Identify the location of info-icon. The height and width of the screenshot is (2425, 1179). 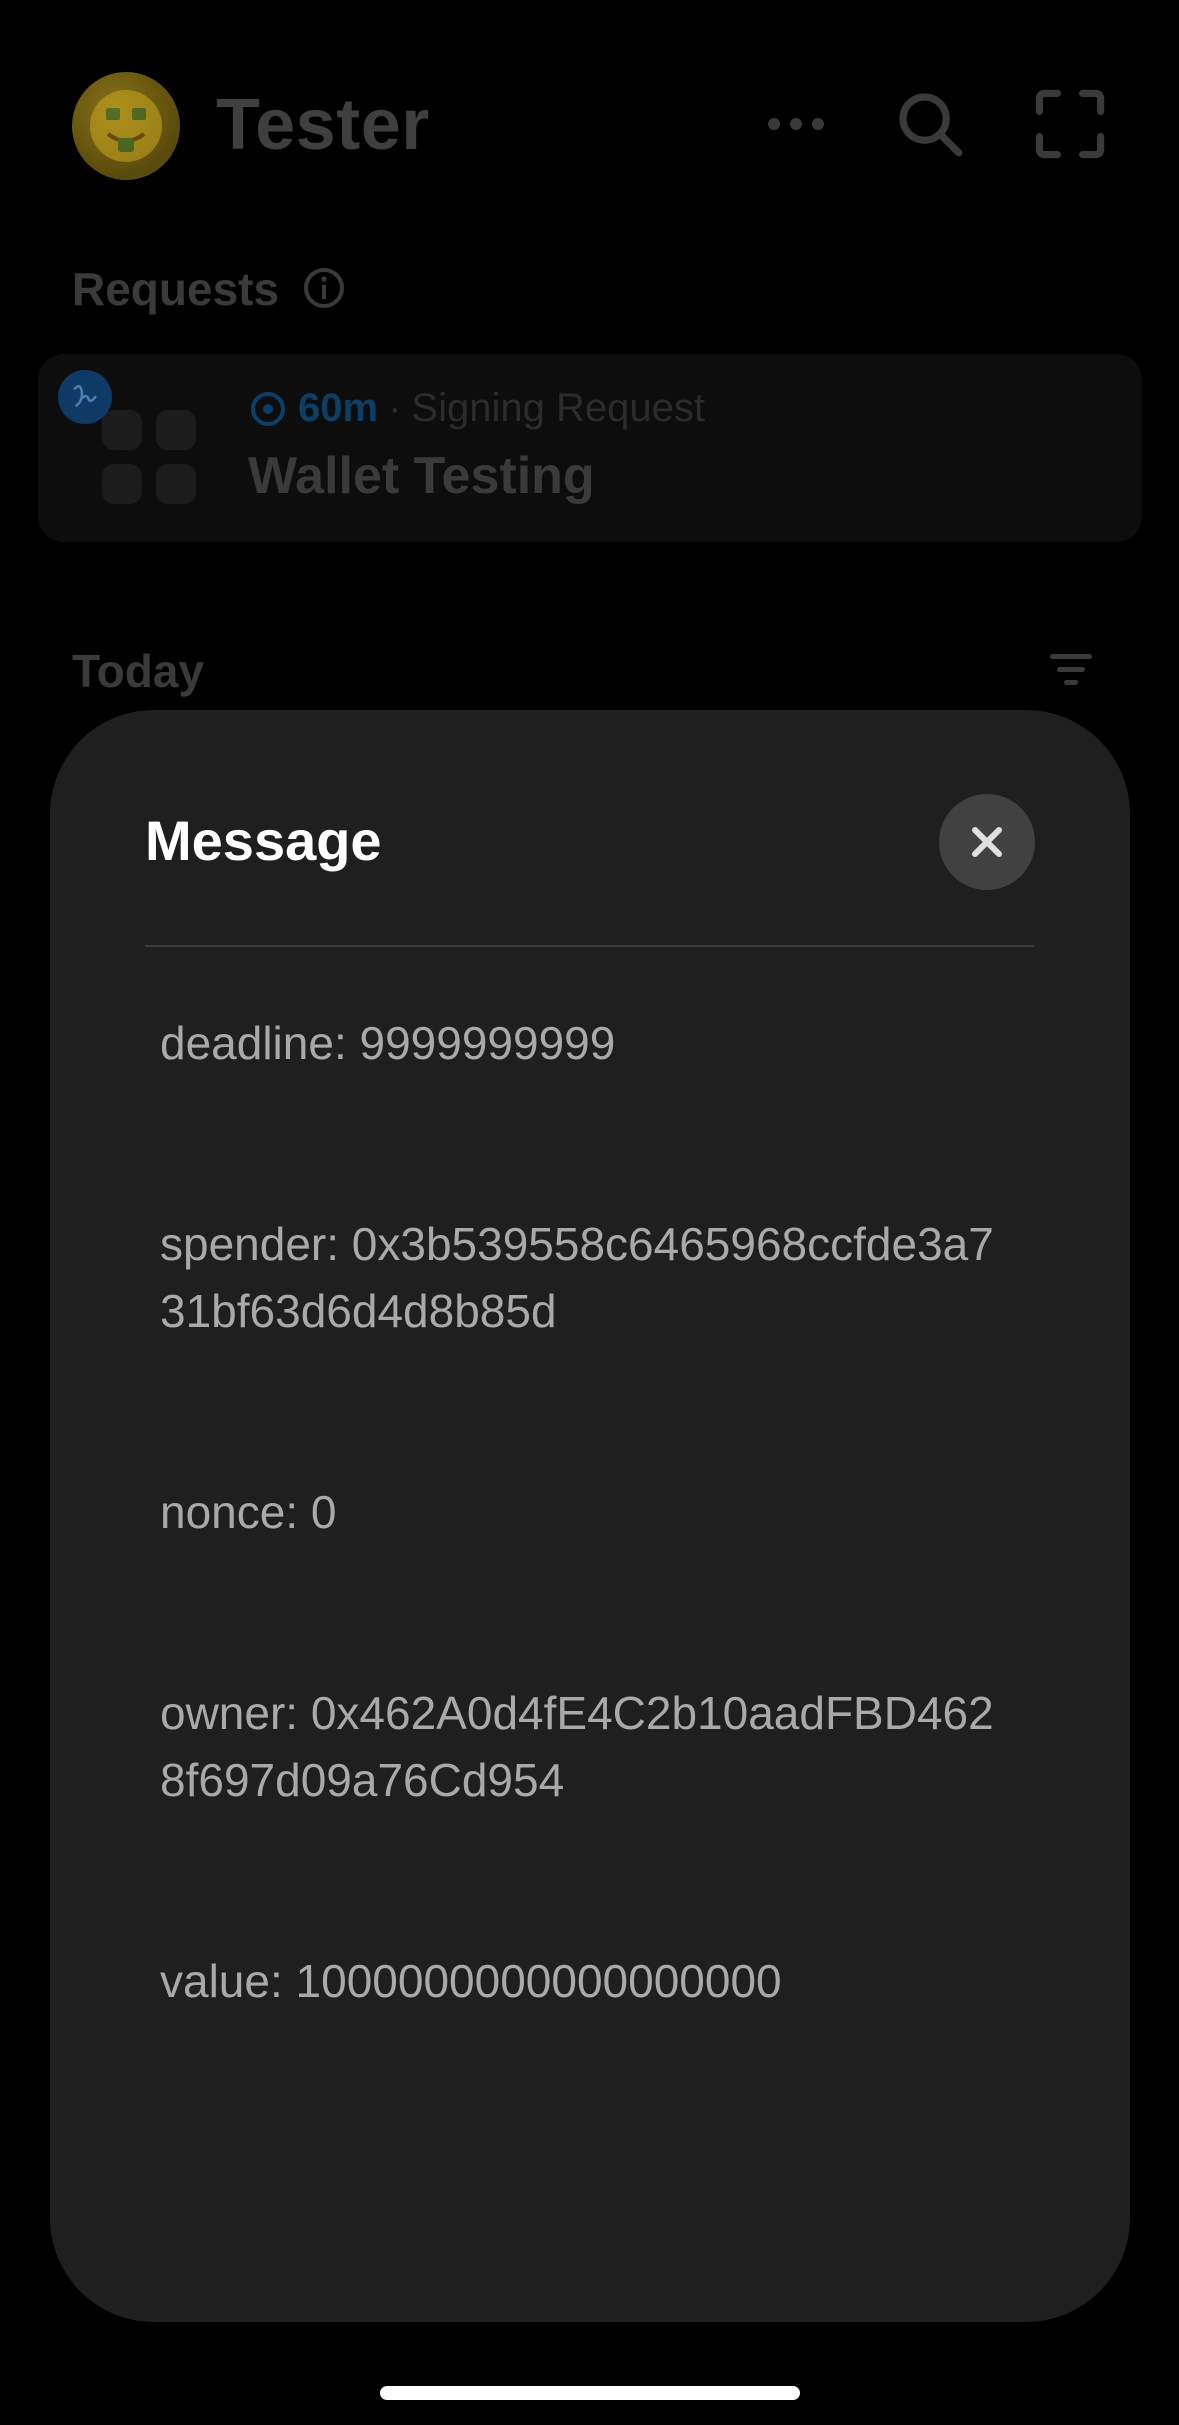
(324, 288).